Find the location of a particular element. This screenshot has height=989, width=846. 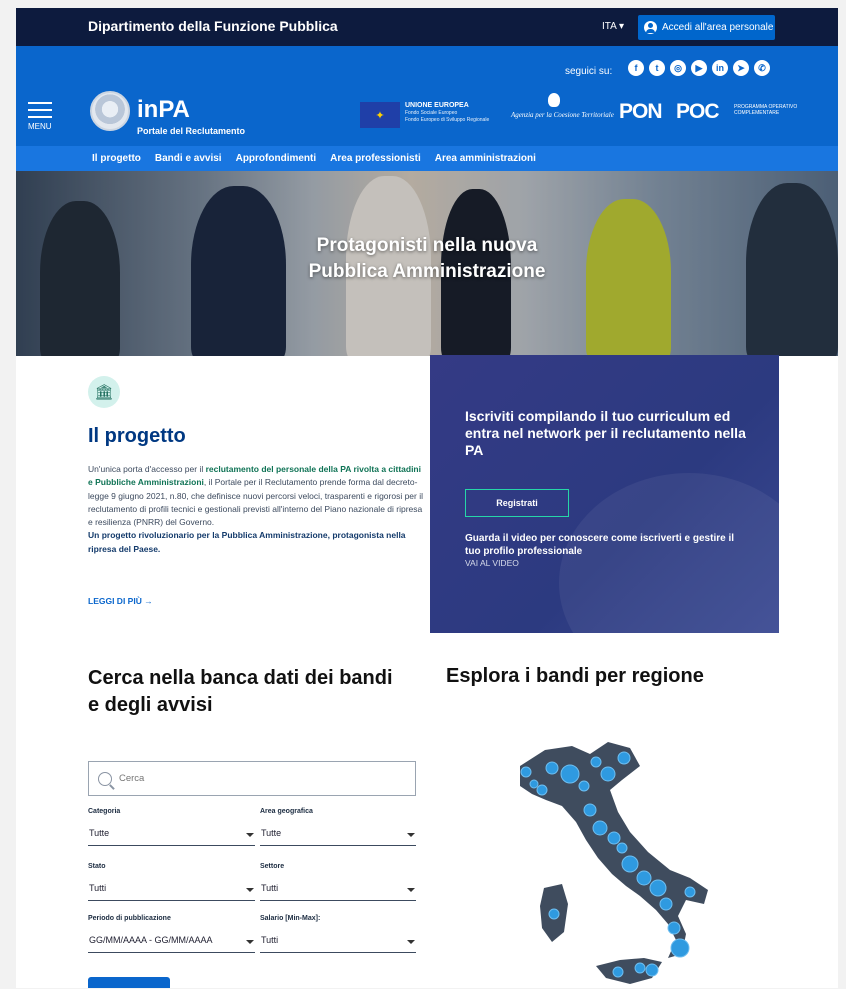

project-text: Un'unica porta d'accesso per il is located at coordinates (147, 469).